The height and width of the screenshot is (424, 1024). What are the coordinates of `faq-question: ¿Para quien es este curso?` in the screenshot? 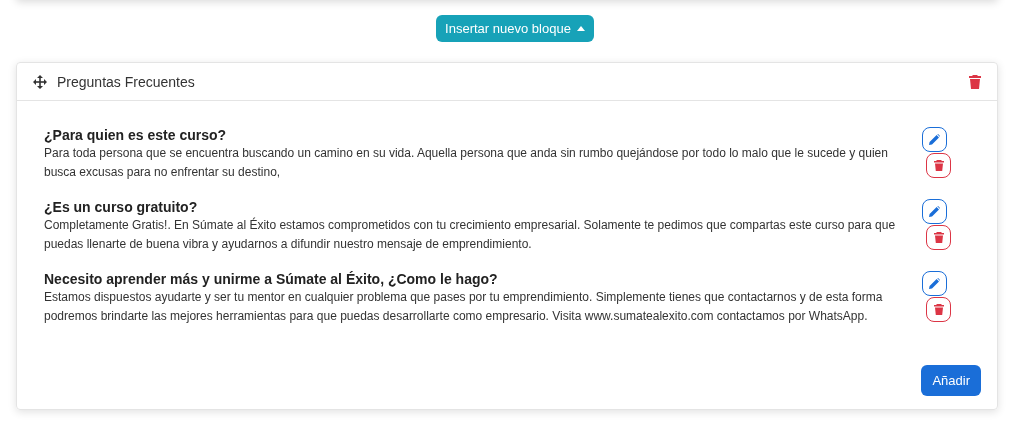 It's located at (136, 135).